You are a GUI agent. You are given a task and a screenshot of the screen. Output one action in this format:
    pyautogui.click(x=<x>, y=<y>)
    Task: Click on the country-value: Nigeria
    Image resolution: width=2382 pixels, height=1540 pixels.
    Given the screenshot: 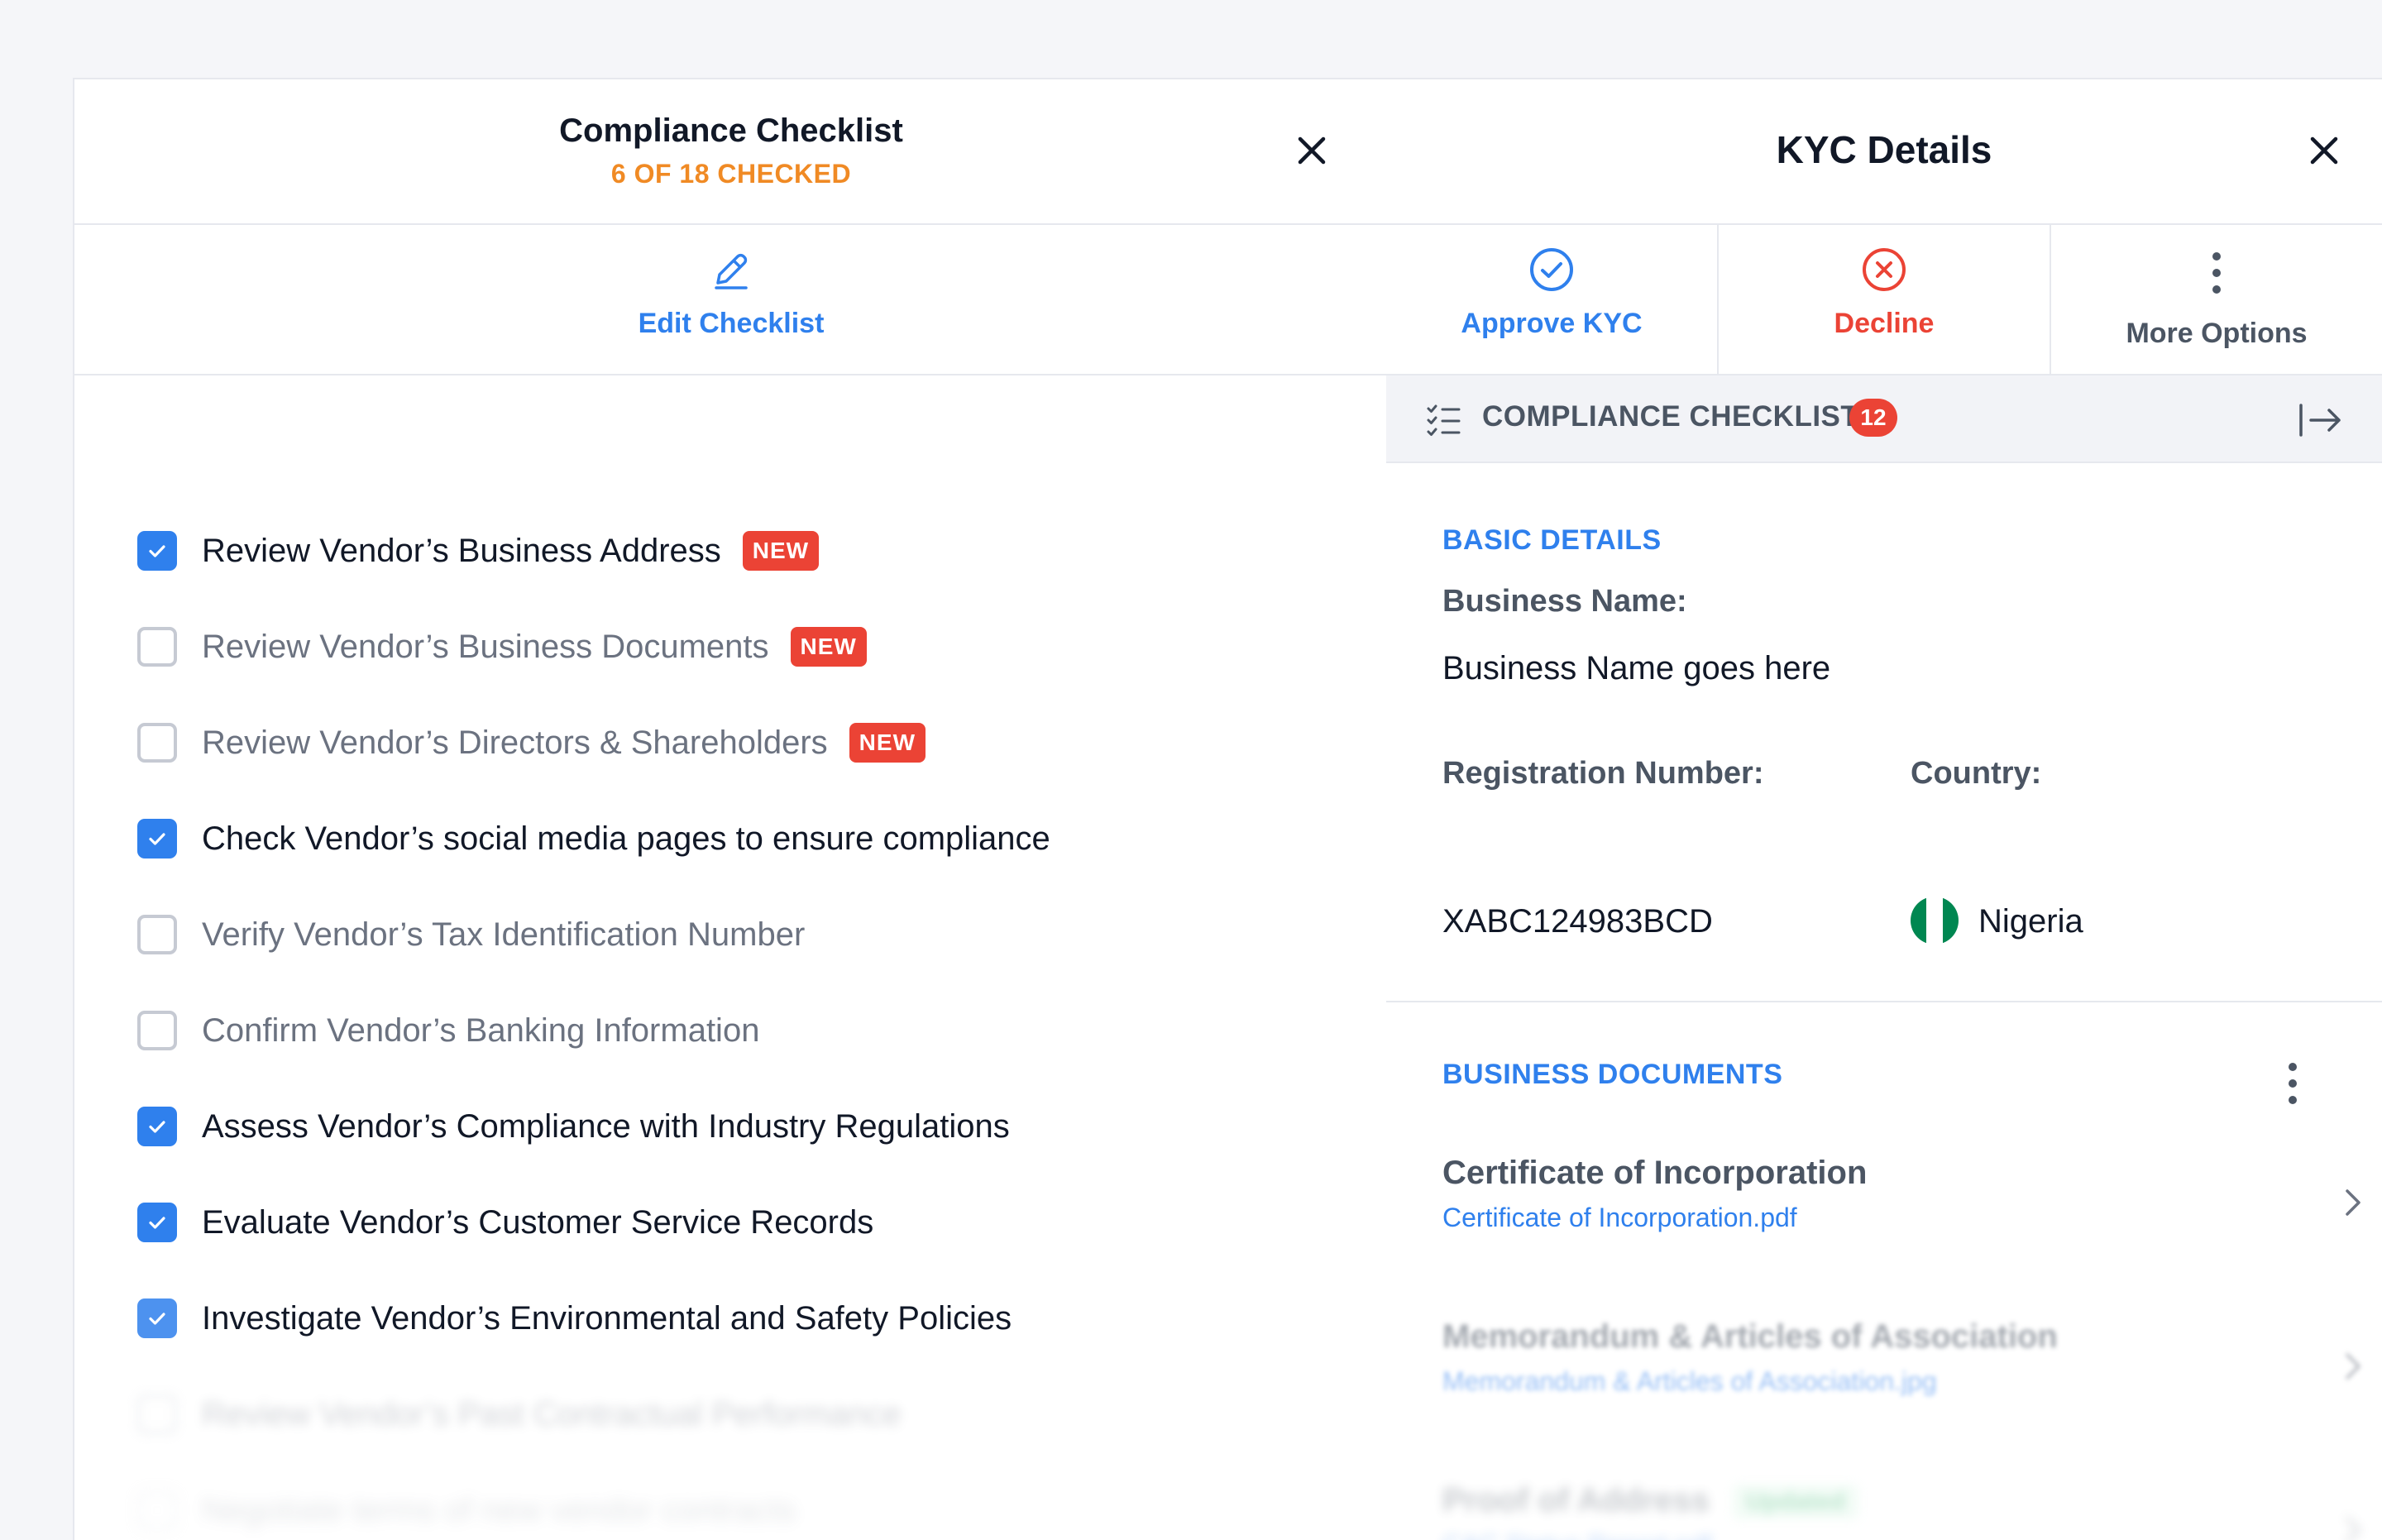 What is the action you would take?
    pyautogui.click(x=2030, y=921)
    